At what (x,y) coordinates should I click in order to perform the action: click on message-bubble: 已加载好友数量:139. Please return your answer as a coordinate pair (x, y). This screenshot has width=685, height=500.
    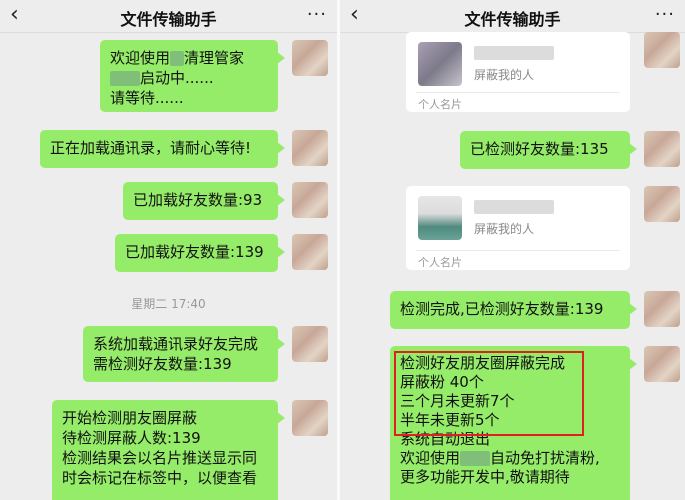
    Looking at the image, I should click on (200, 253).